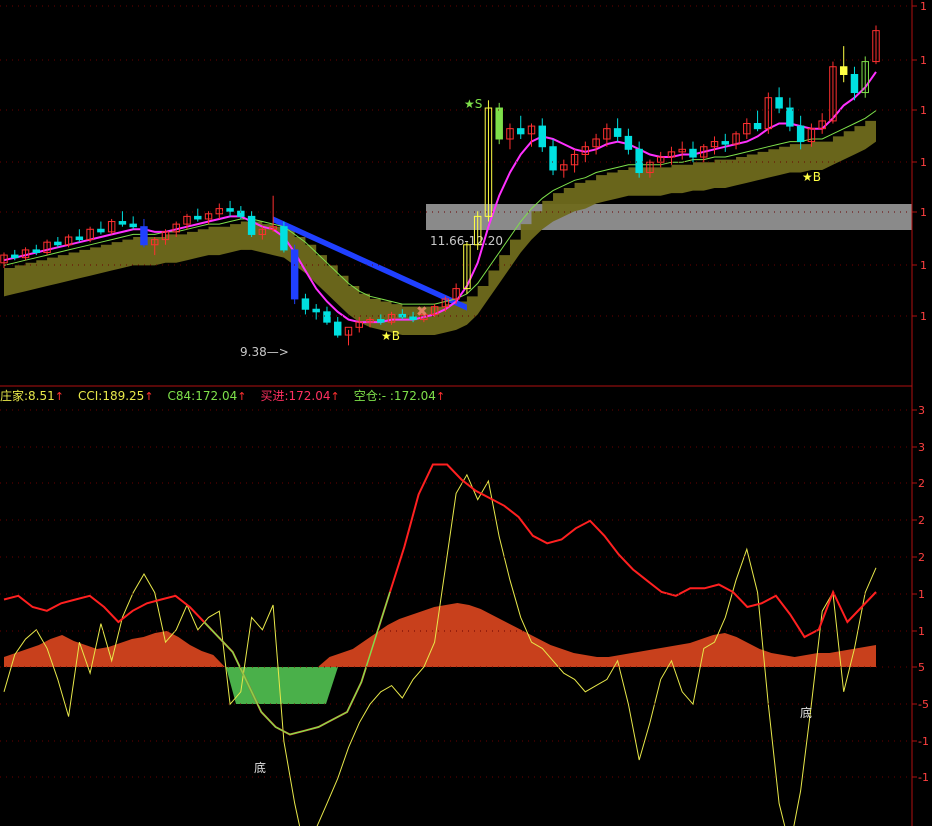 The height and width of the screenshot is (826, 932). Describe the element at coordinates (260, 767) in the screenshot. I see `bottom-label-1: 底` at that location.